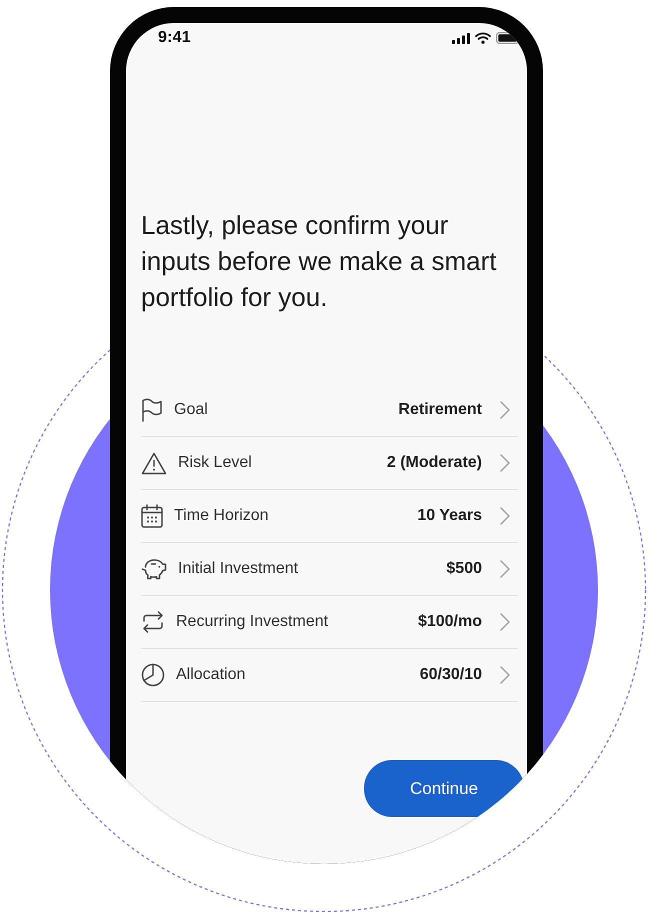 The width and height of the screenshot is (648, 912). What do you see at coordinates (154, 463) in the screenshot?
I see `warning-icon` at bounding box center [154, 463].